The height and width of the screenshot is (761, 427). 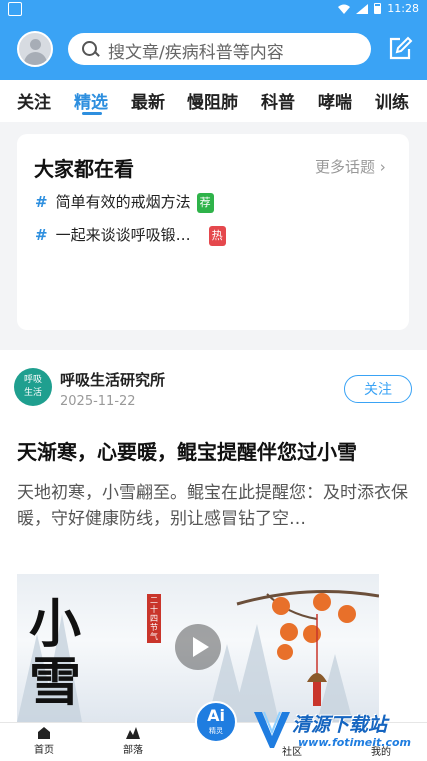 What do you see at coordinates (378, 389) in the screenshot?
I see `follow-button: 关注` at bounding box center [378, 389].